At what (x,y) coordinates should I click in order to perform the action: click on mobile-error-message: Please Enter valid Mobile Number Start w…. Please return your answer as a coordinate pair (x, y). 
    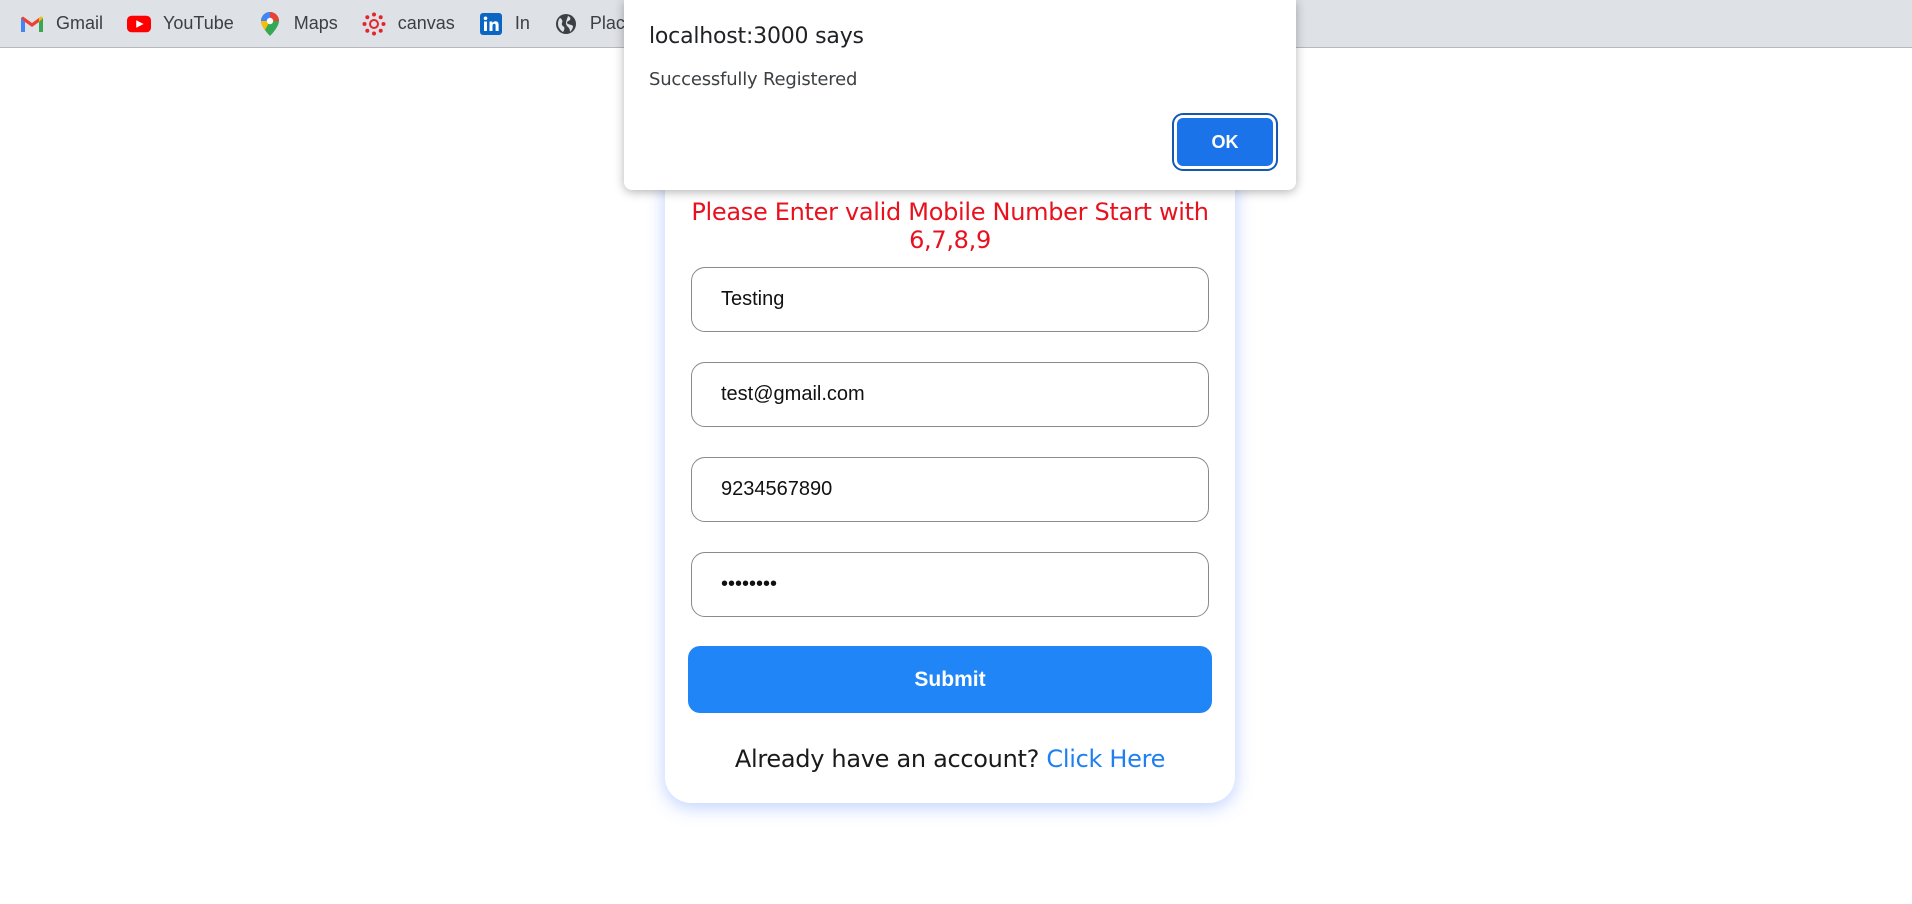
    Looking at the image, I should click on (950, 226).